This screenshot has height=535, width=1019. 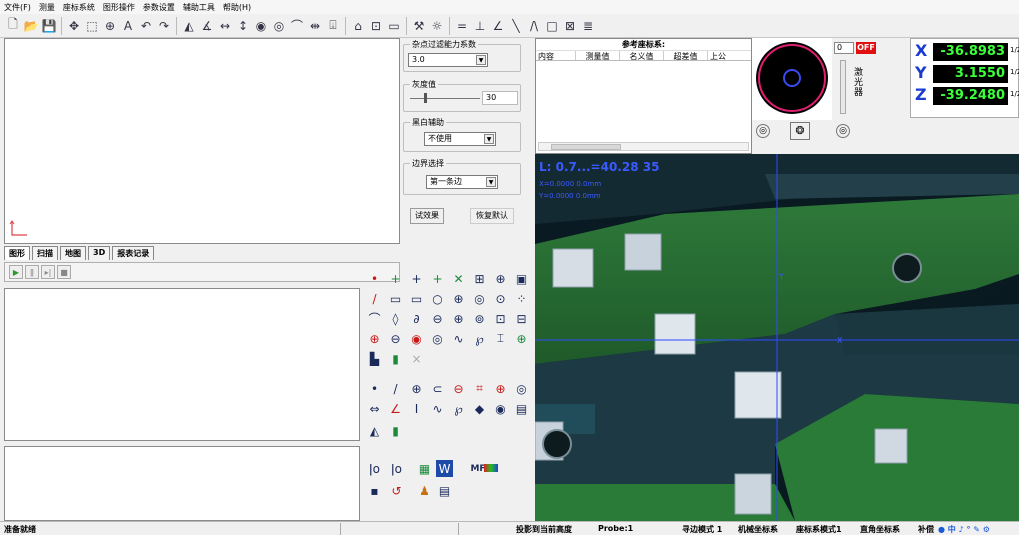 I want to click on green-block-icon: ▮, so click(x=395, y=358).